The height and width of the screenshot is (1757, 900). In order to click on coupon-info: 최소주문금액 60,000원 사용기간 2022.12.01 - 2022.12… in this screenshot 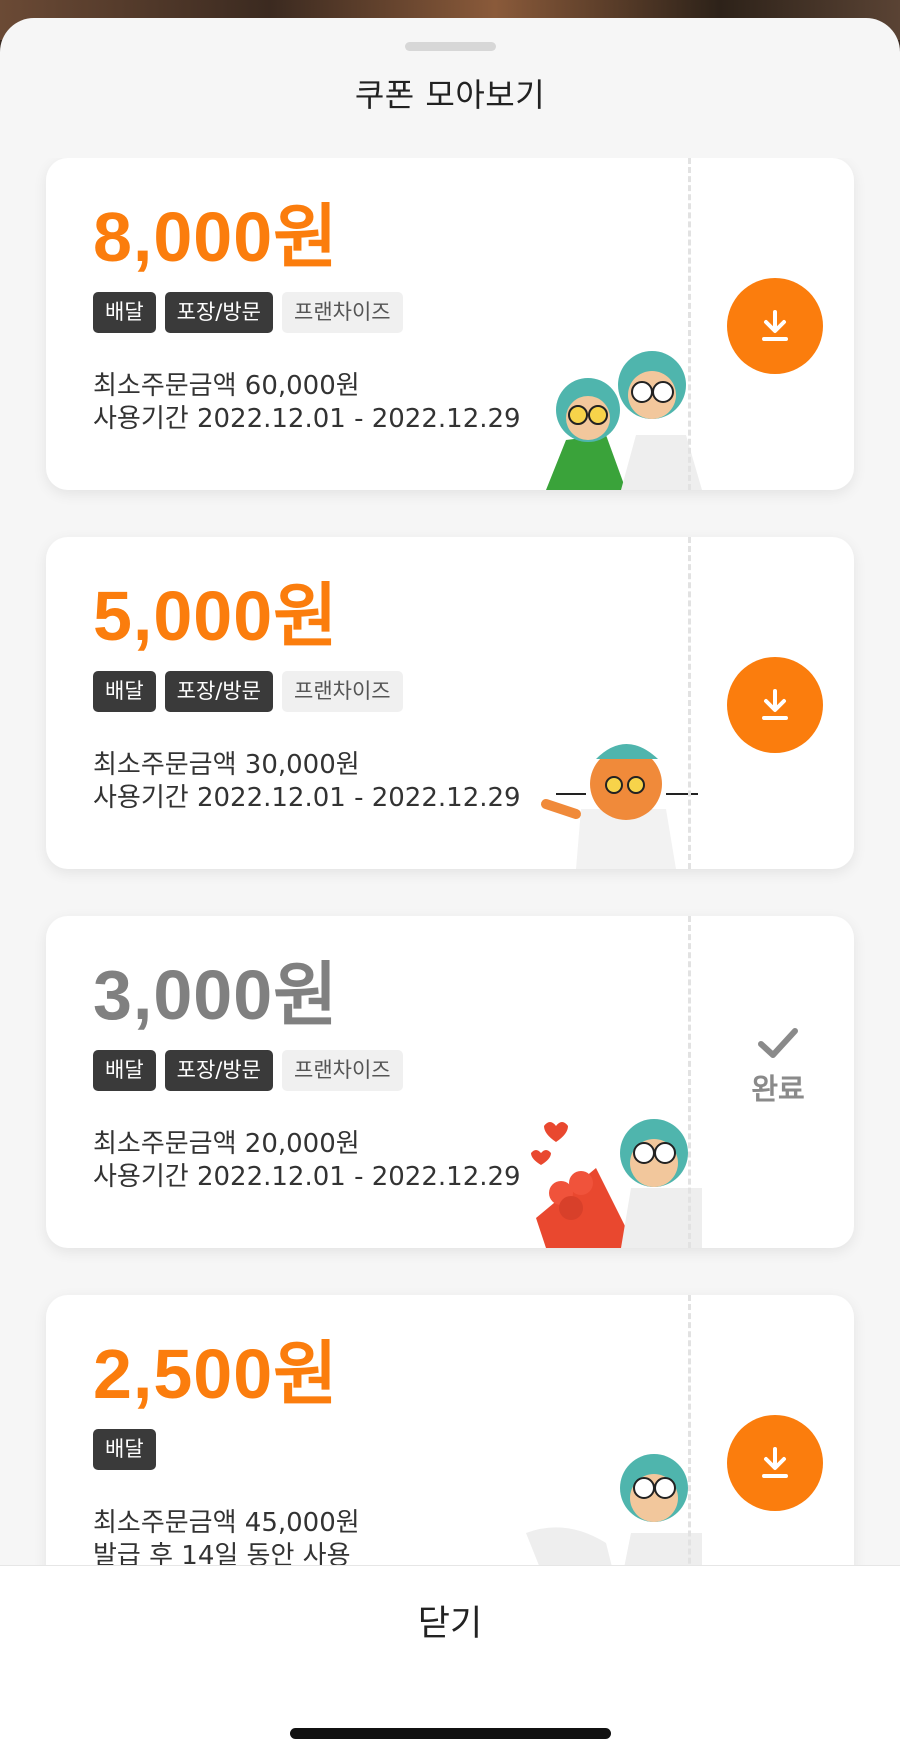, I will do `click(307, 403)`.